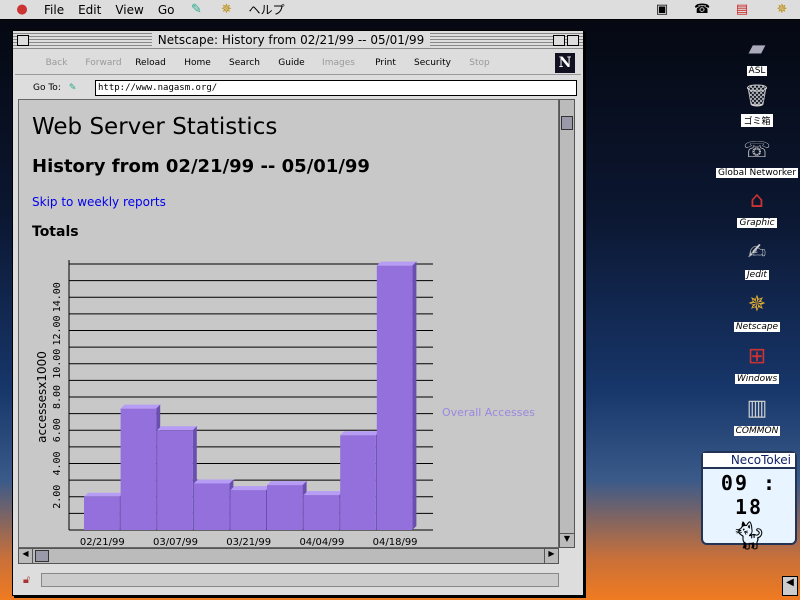  I want to click on y-tick-label: 10.00, so click(57, 364).